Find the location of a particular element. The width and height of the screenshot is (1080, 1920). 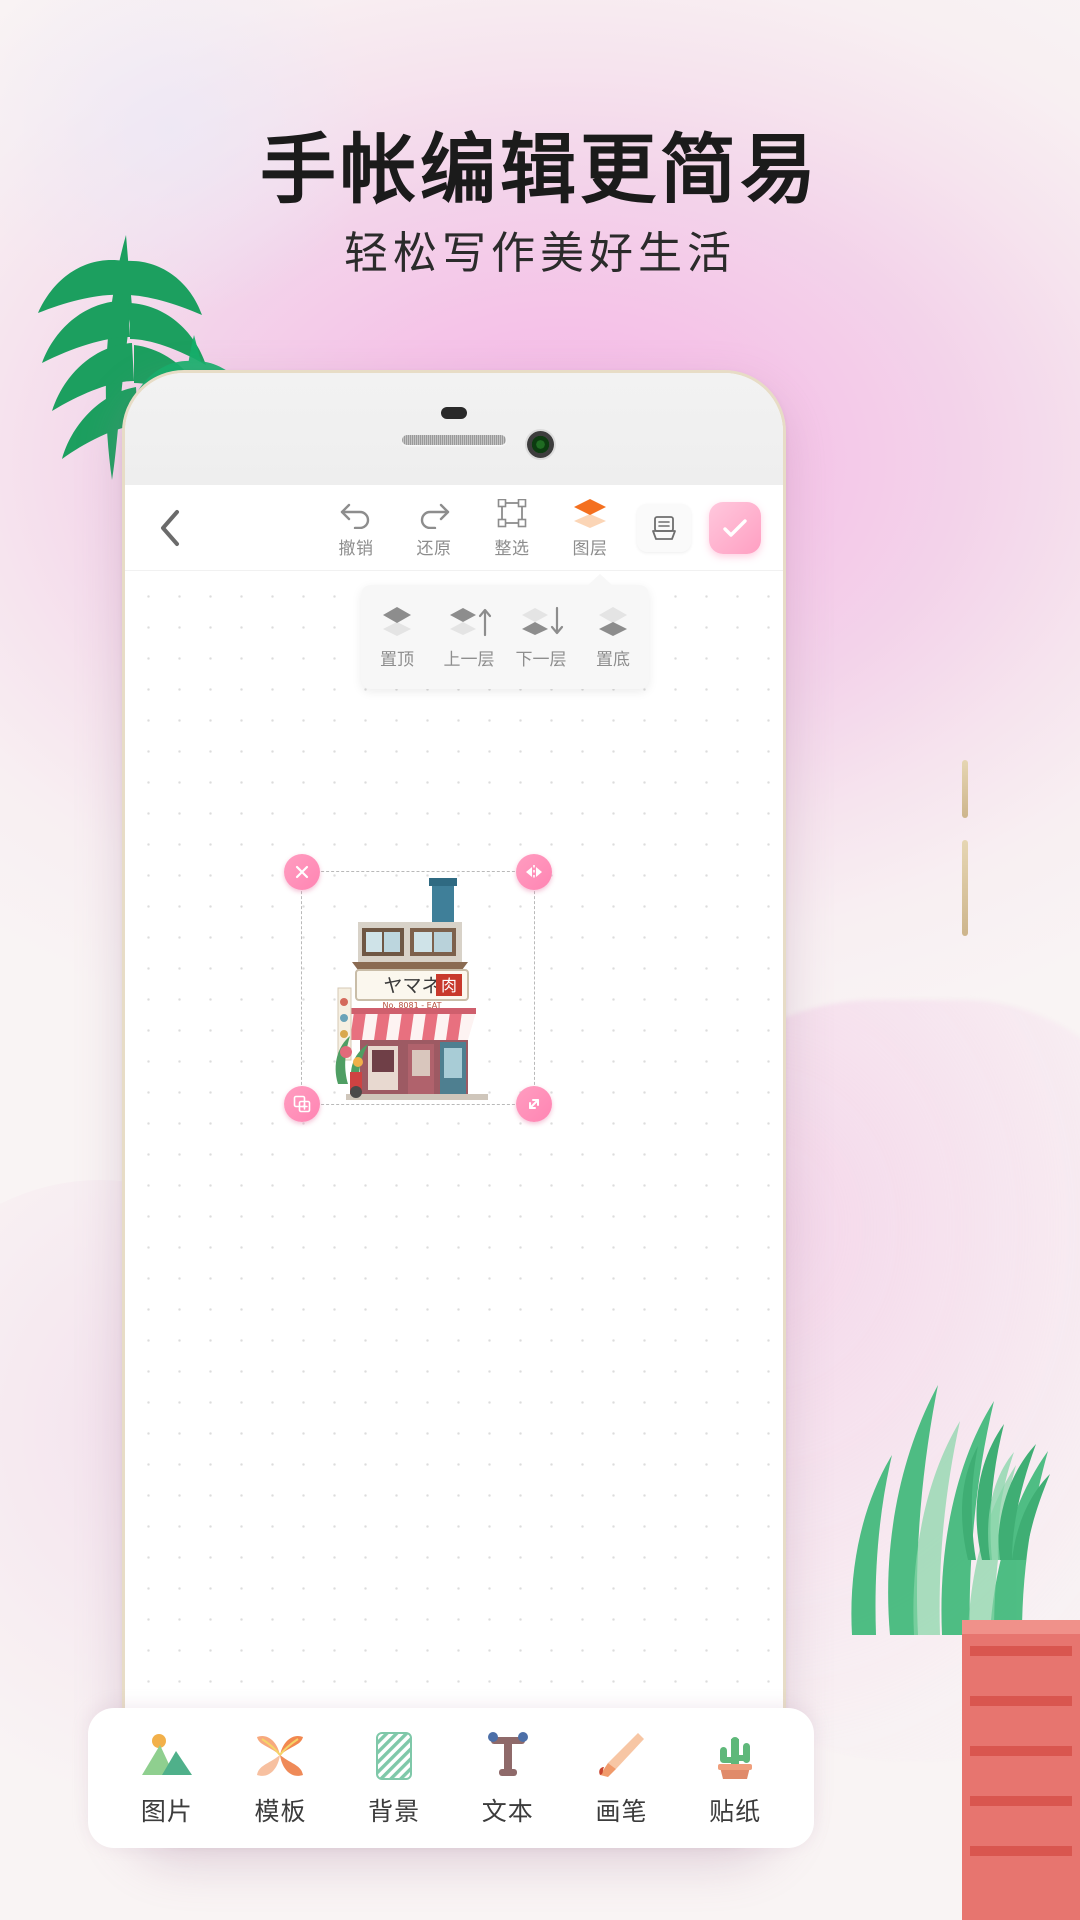

layer-up-icon is located at coordinates (471, 622).